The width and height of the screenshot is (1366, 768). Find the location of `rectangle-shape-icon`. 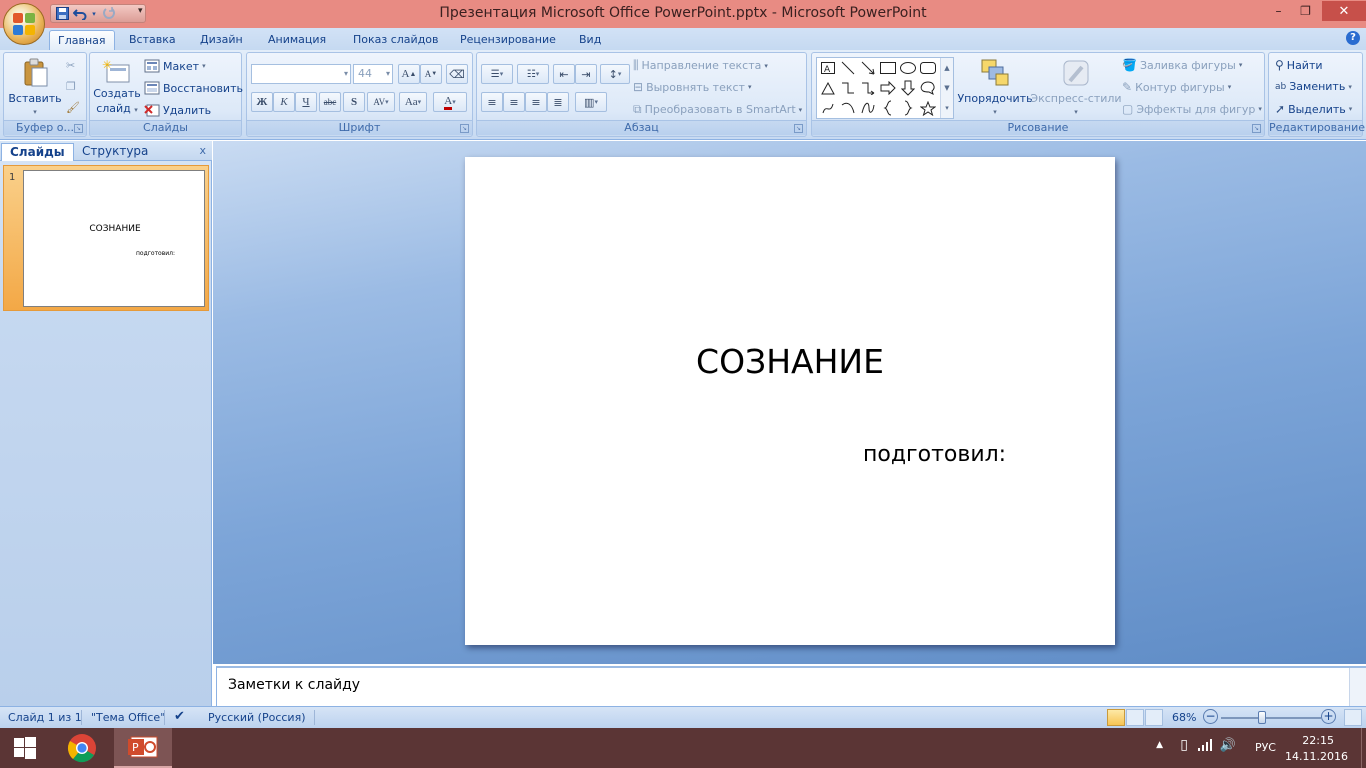

rectangle-shape-icon is located at coordinates (888, 68).